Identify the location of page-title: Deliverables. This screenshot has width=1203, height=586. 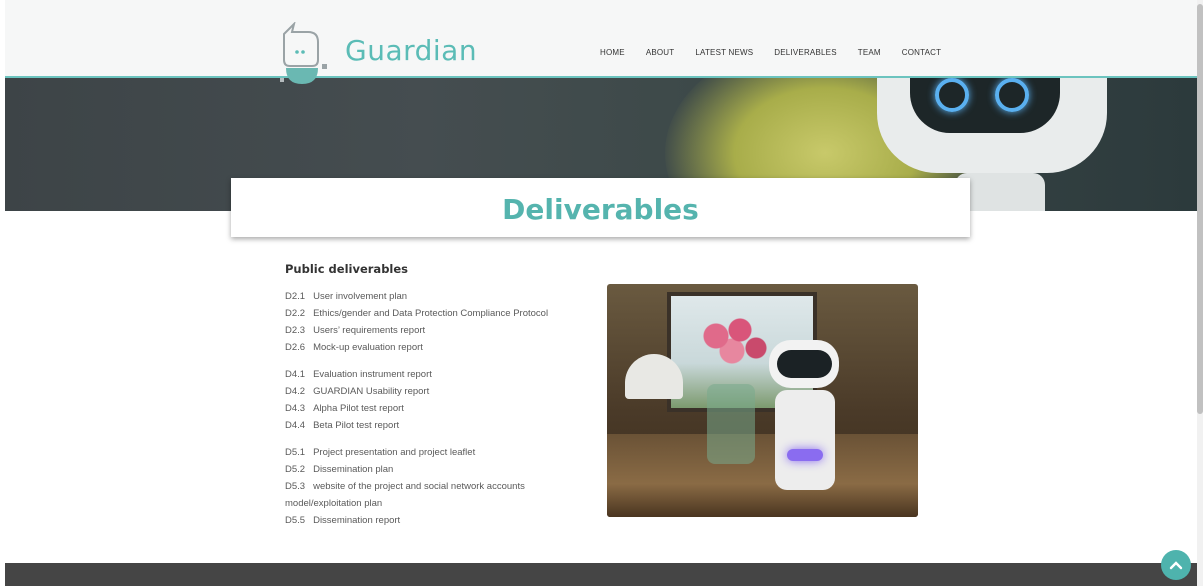
(600, 209).